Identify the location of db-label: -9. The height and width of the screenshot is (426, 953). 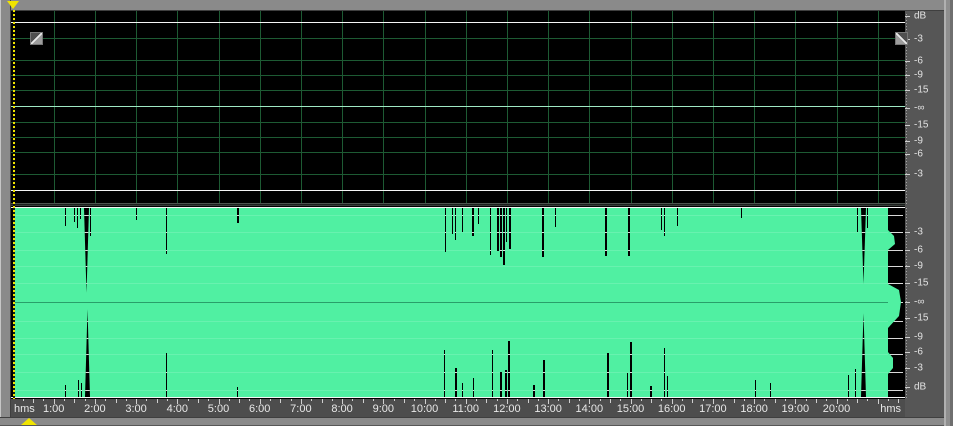
(918, 75).